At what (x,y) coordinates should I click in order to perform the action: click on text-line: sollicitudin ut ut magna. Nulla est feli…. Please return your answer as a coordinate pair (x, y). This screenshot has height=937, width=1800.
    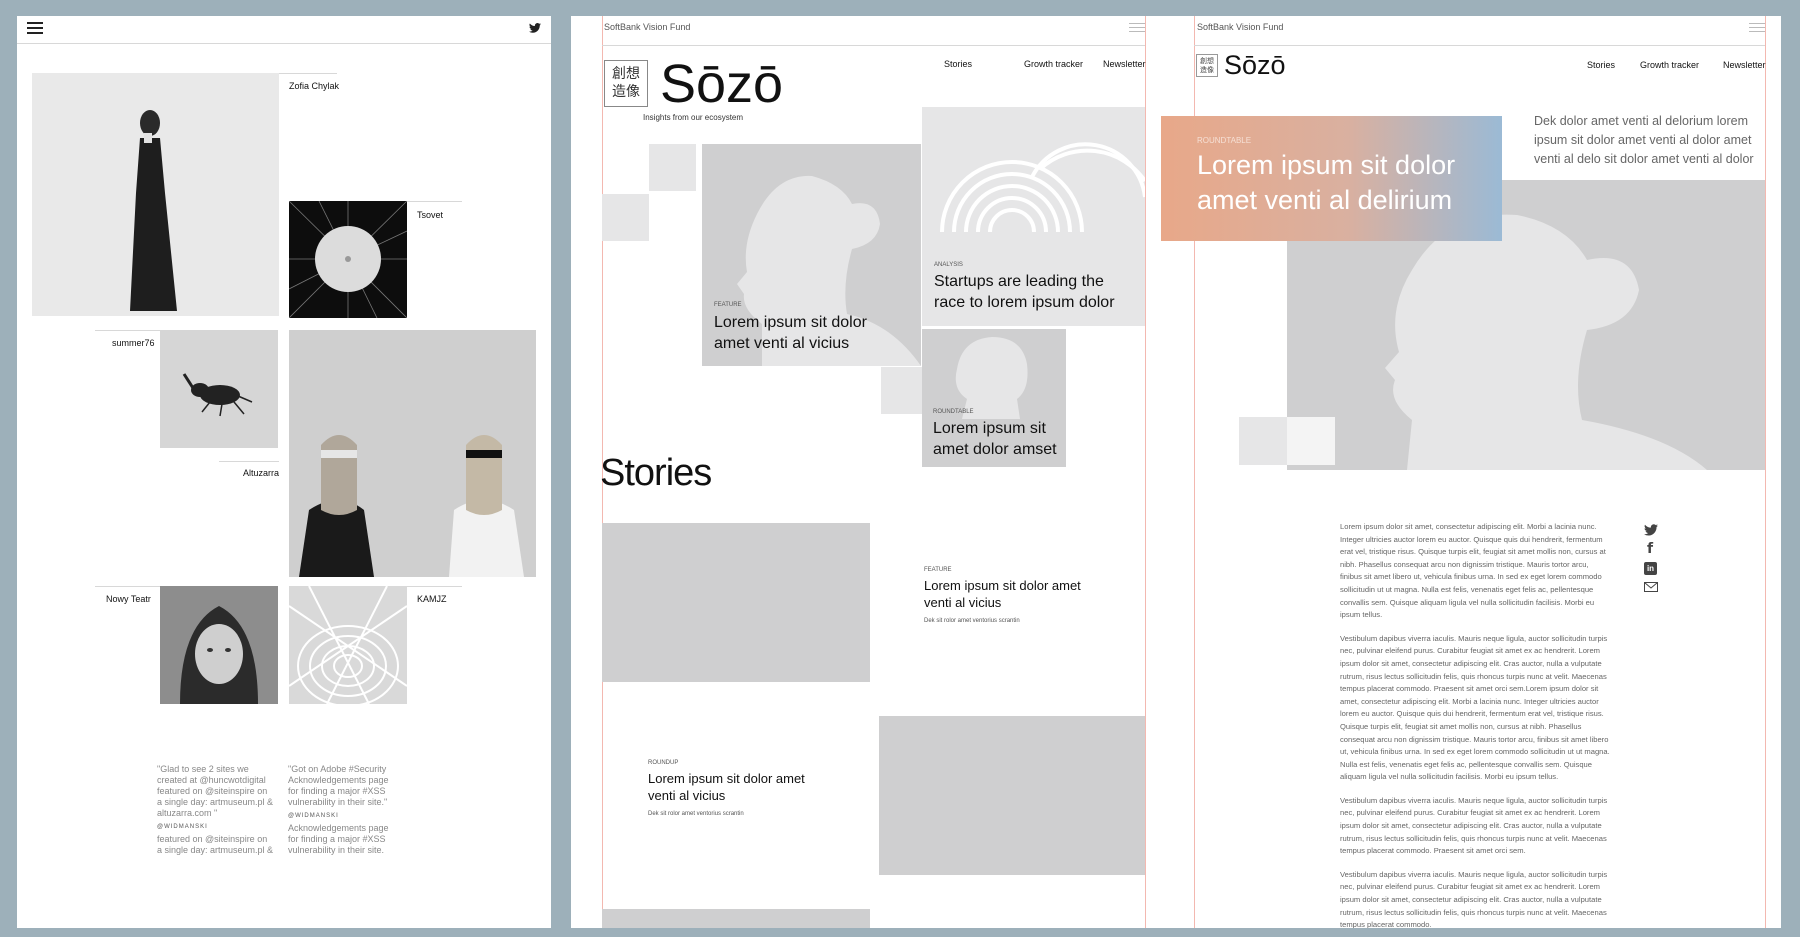
    Looking at the image, I should click on (1467, 589).